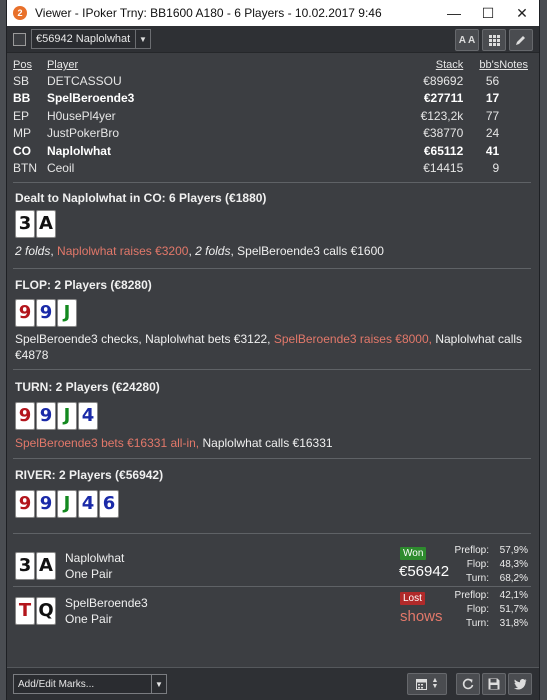 The width and height of the screenshot is (547, 700). I want to click on save-icon, so click(494, 684).